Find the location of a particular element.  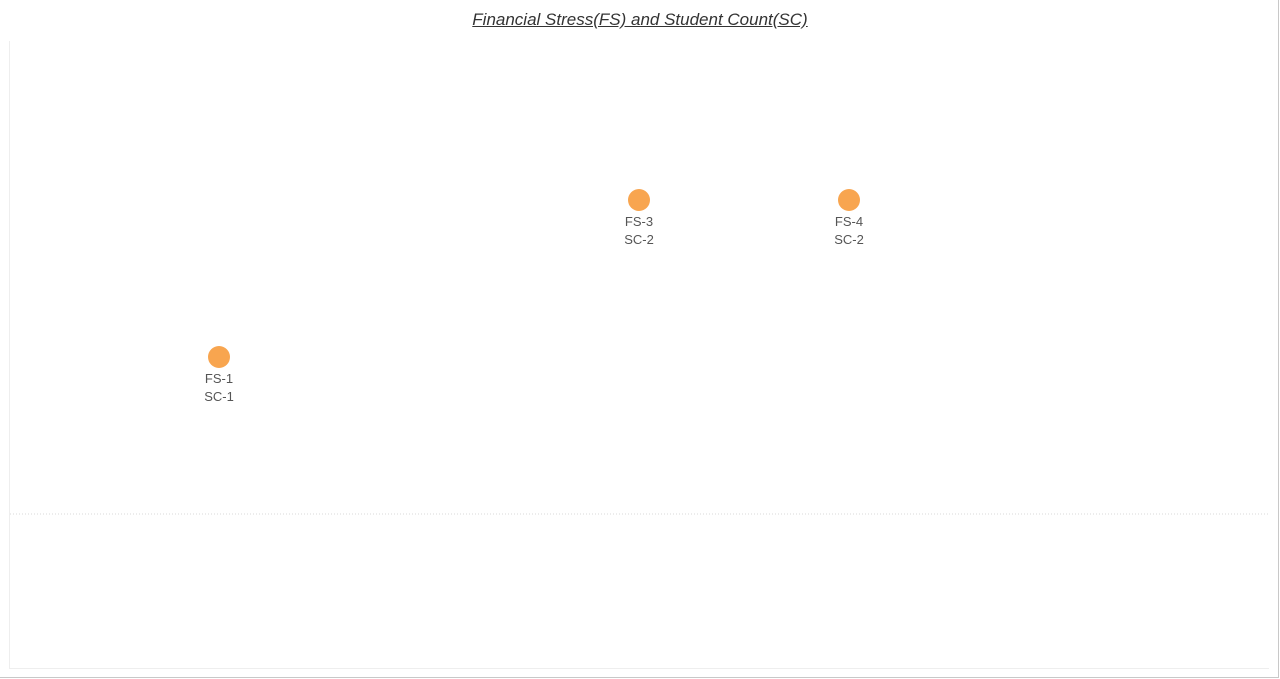

data-label-fs: FS-1 is located at coordinates (219, 378).